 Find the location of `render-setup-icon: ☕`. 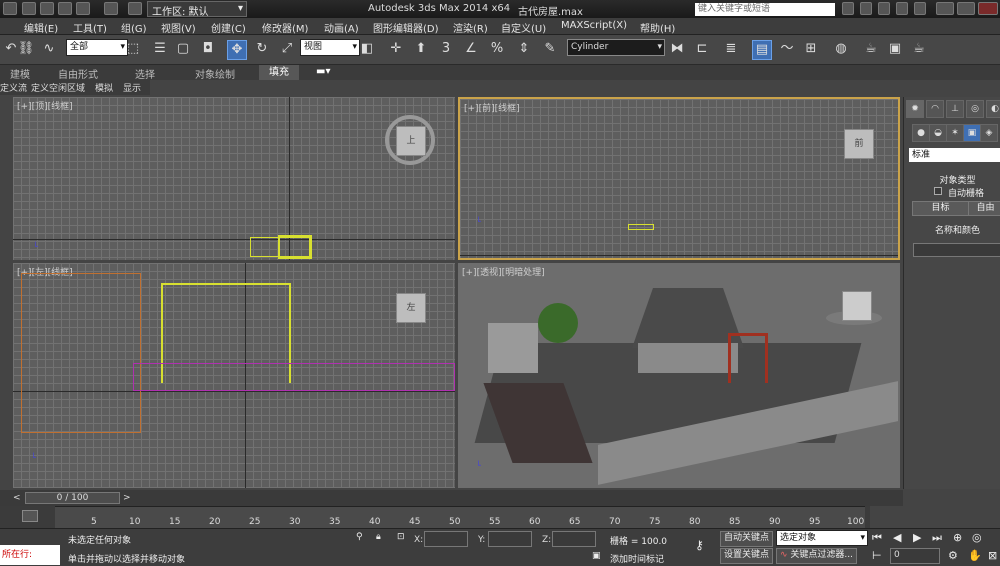

render-setup-icon: ☕ is located at coordinates (871, 49).